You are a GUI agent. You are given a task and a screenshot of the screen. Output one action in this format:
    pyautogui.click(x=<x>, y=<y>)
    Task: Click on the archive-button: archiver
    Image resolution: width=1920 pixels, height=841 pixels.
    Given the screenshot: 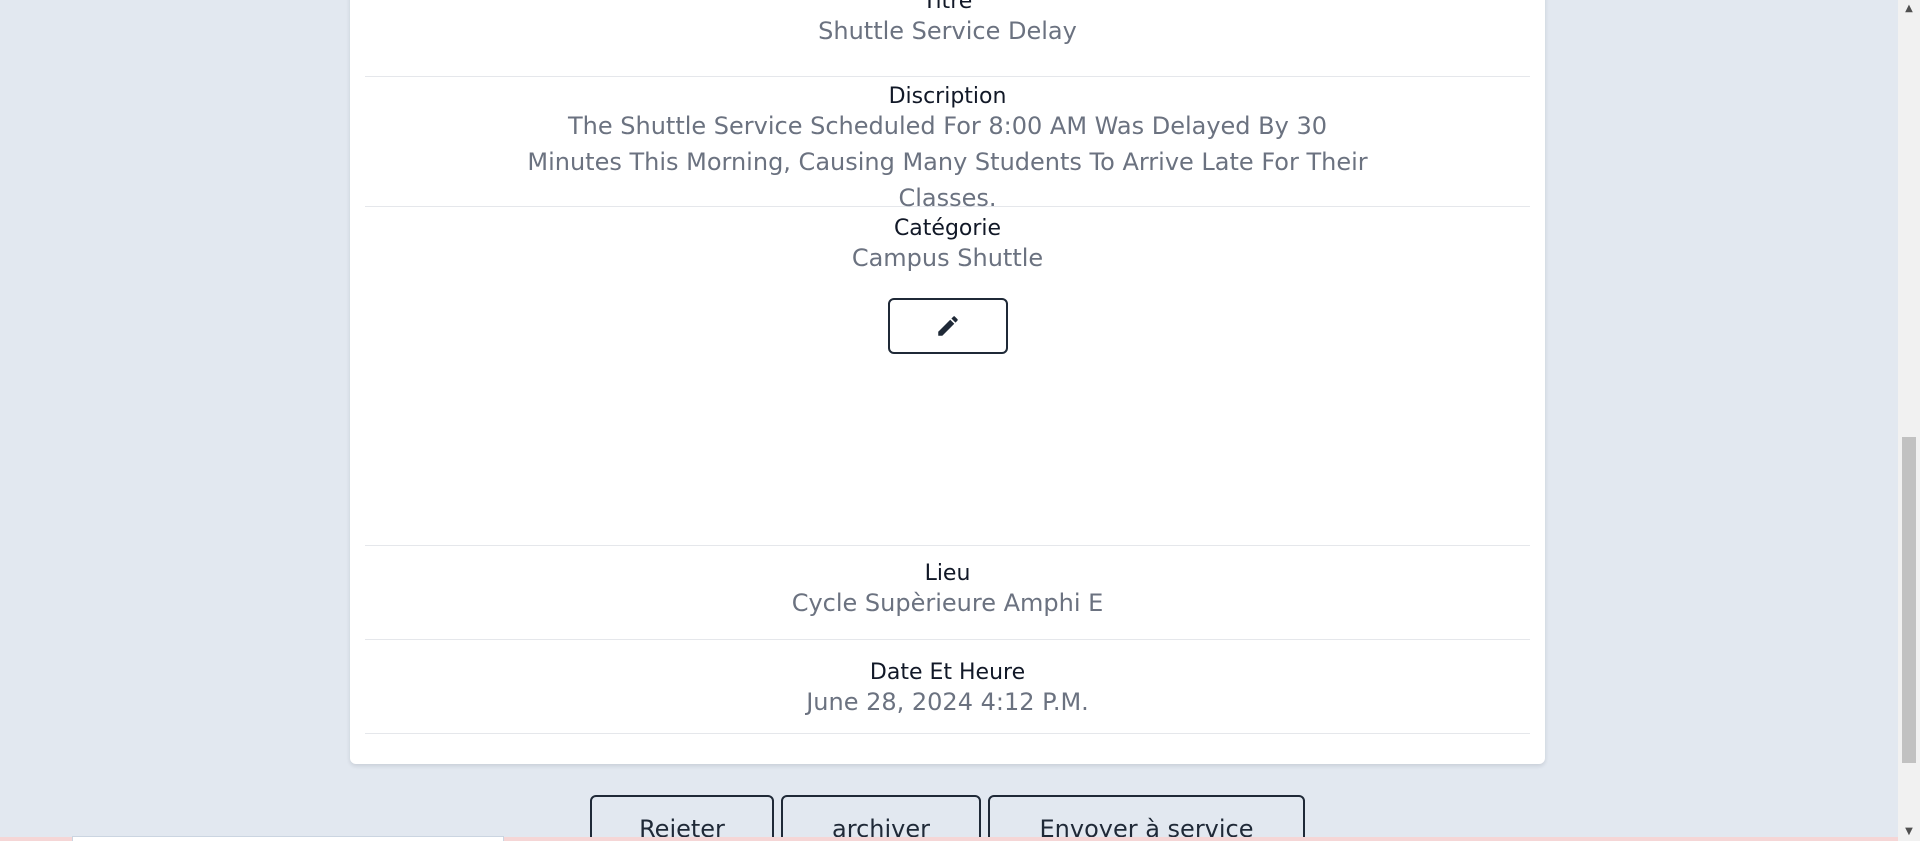 What is the action you would take?
    pyautogui.click(x=881, y=818)
    